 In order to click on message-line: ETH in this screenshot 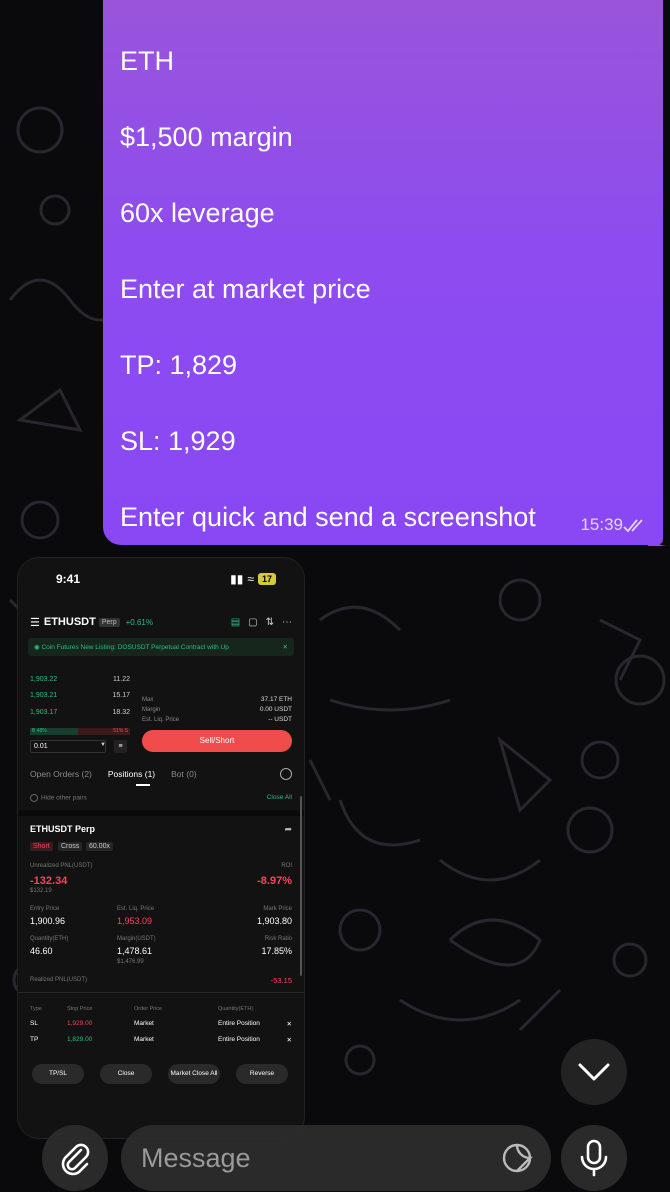, I will do `click(147, 61)`.